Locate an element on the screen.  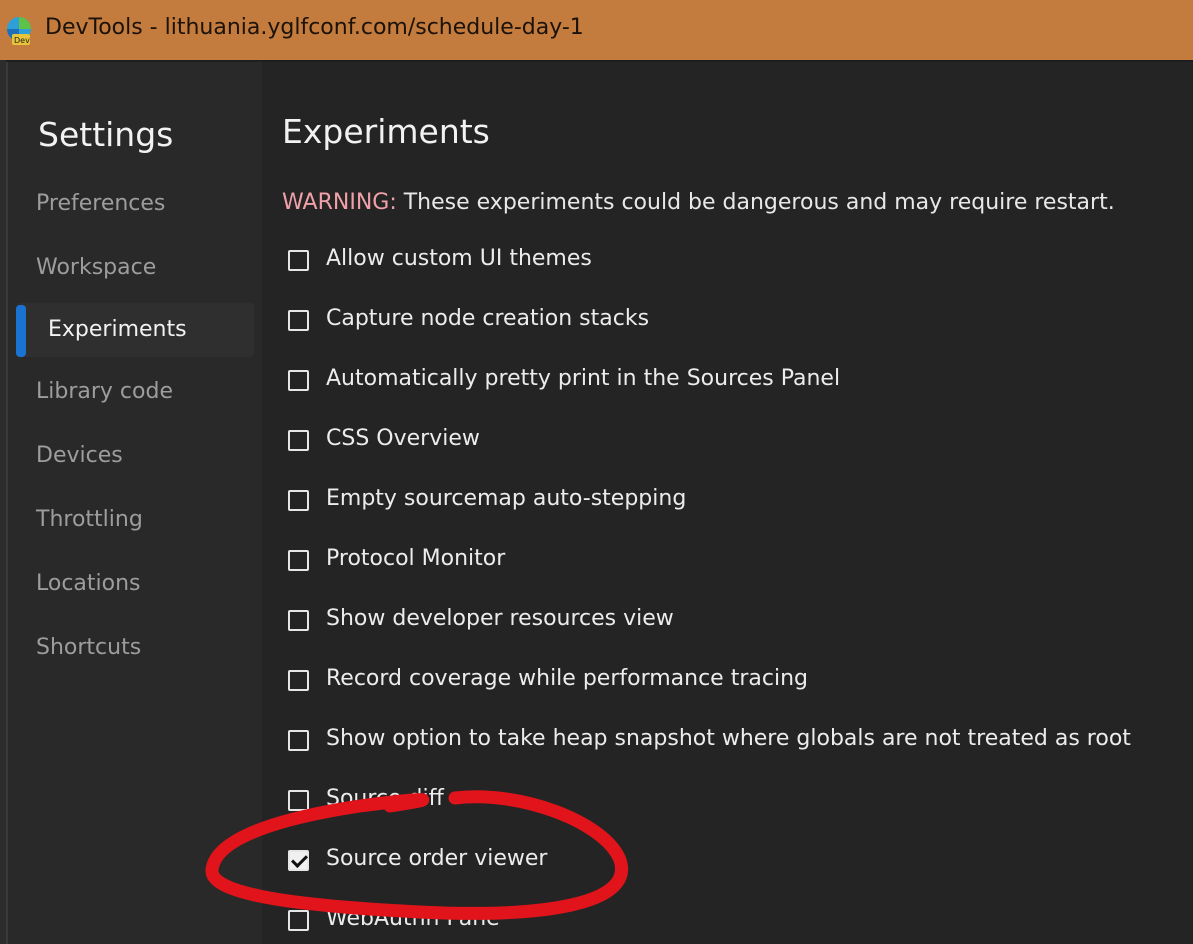
experiment-checkbox-checked is located at coordinates (298, 860).